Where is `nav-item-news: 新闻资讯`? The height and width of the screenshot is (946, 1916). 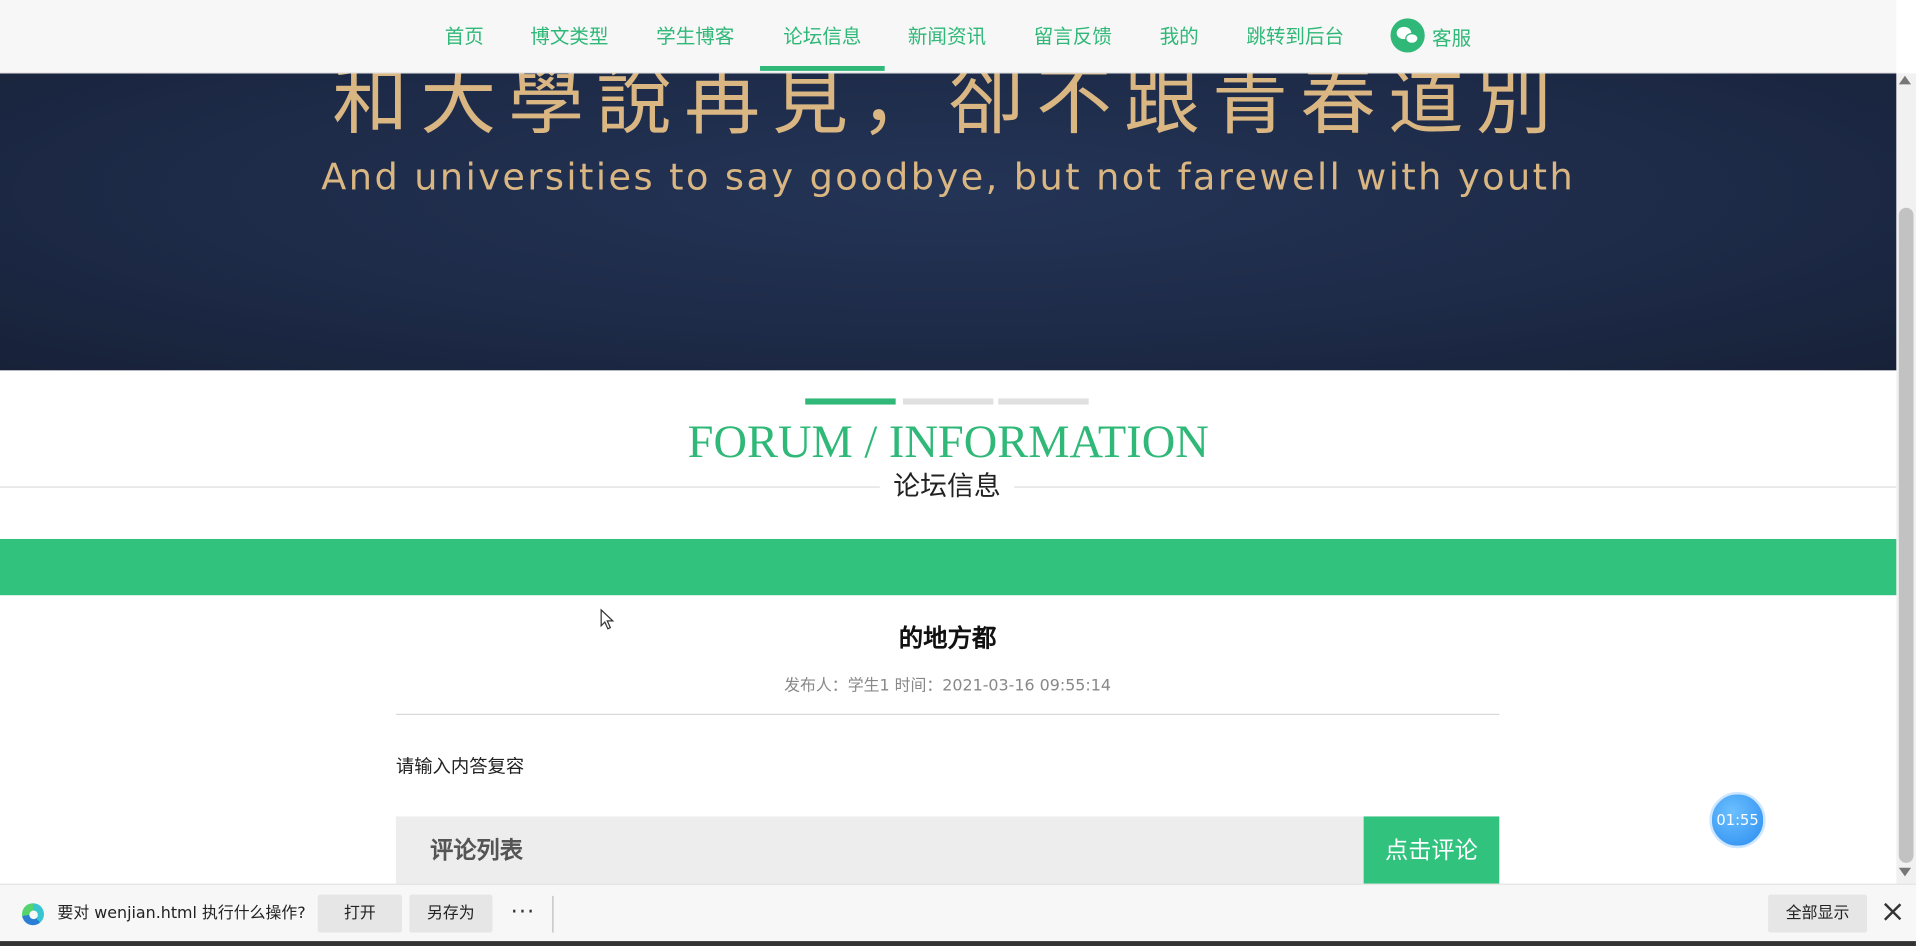 nav-item-news: 新闻资讯 is located at coordinates (947, 35).